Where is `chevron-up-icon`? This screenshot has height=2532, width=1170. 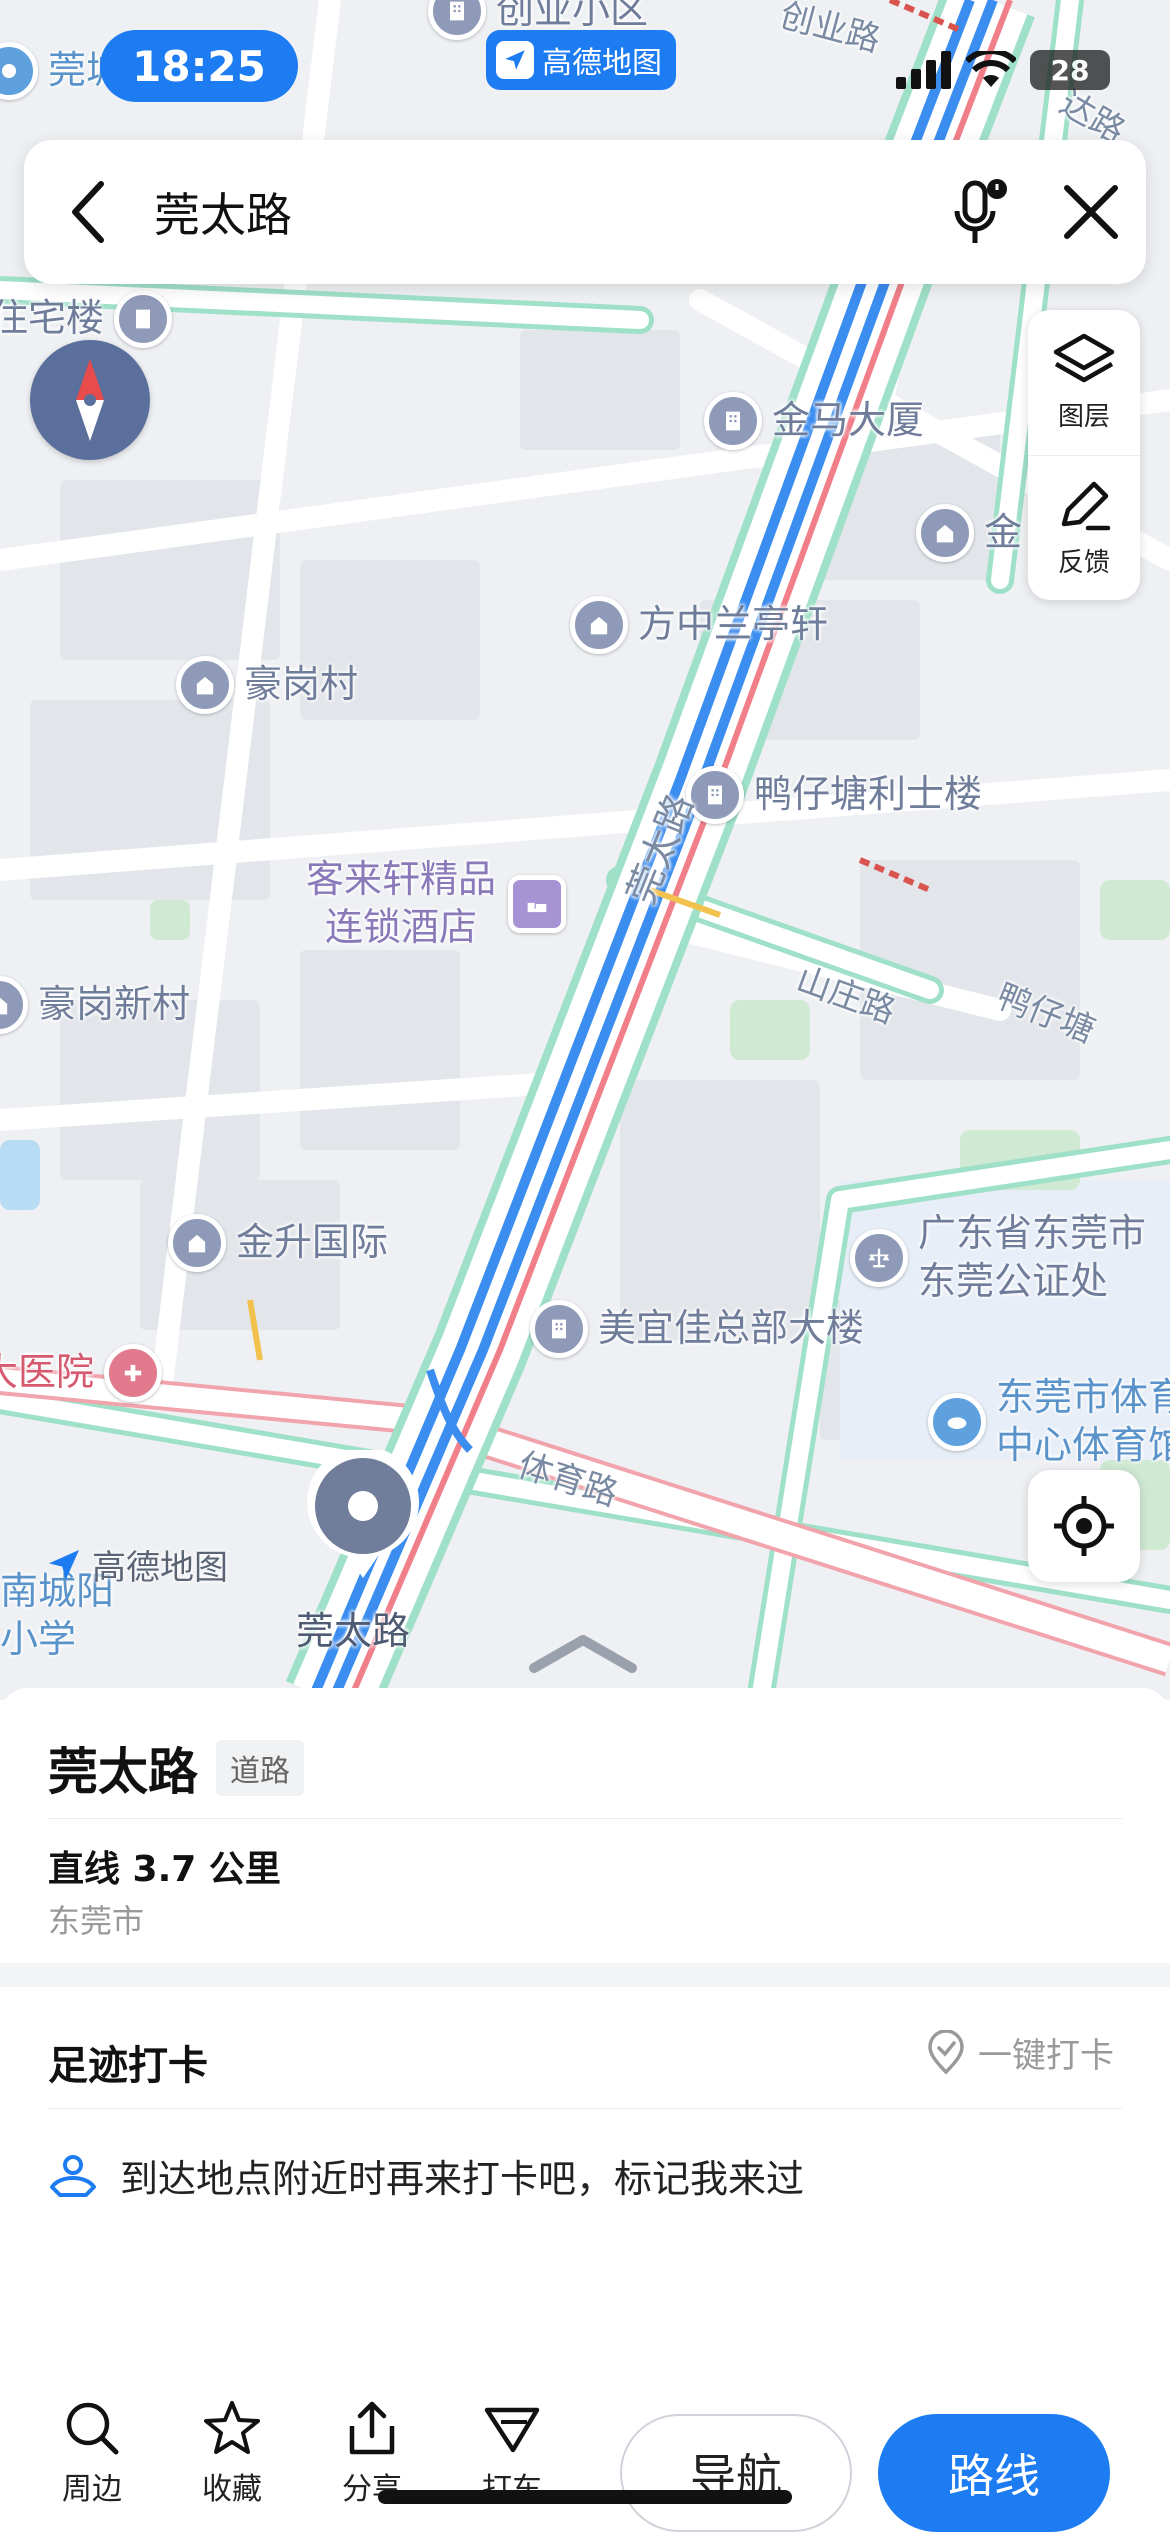
chevron-up-icon is located at coordinates (583, 1652).